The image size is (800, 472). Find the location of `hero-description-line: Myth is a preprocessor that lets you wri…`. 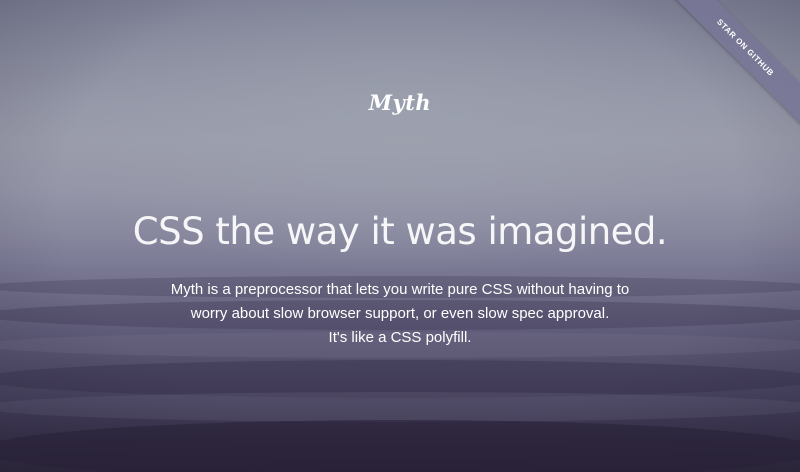

hero-description-line: Myth is a preprocessor that lets you wri… is located at coordinates (400, 289).